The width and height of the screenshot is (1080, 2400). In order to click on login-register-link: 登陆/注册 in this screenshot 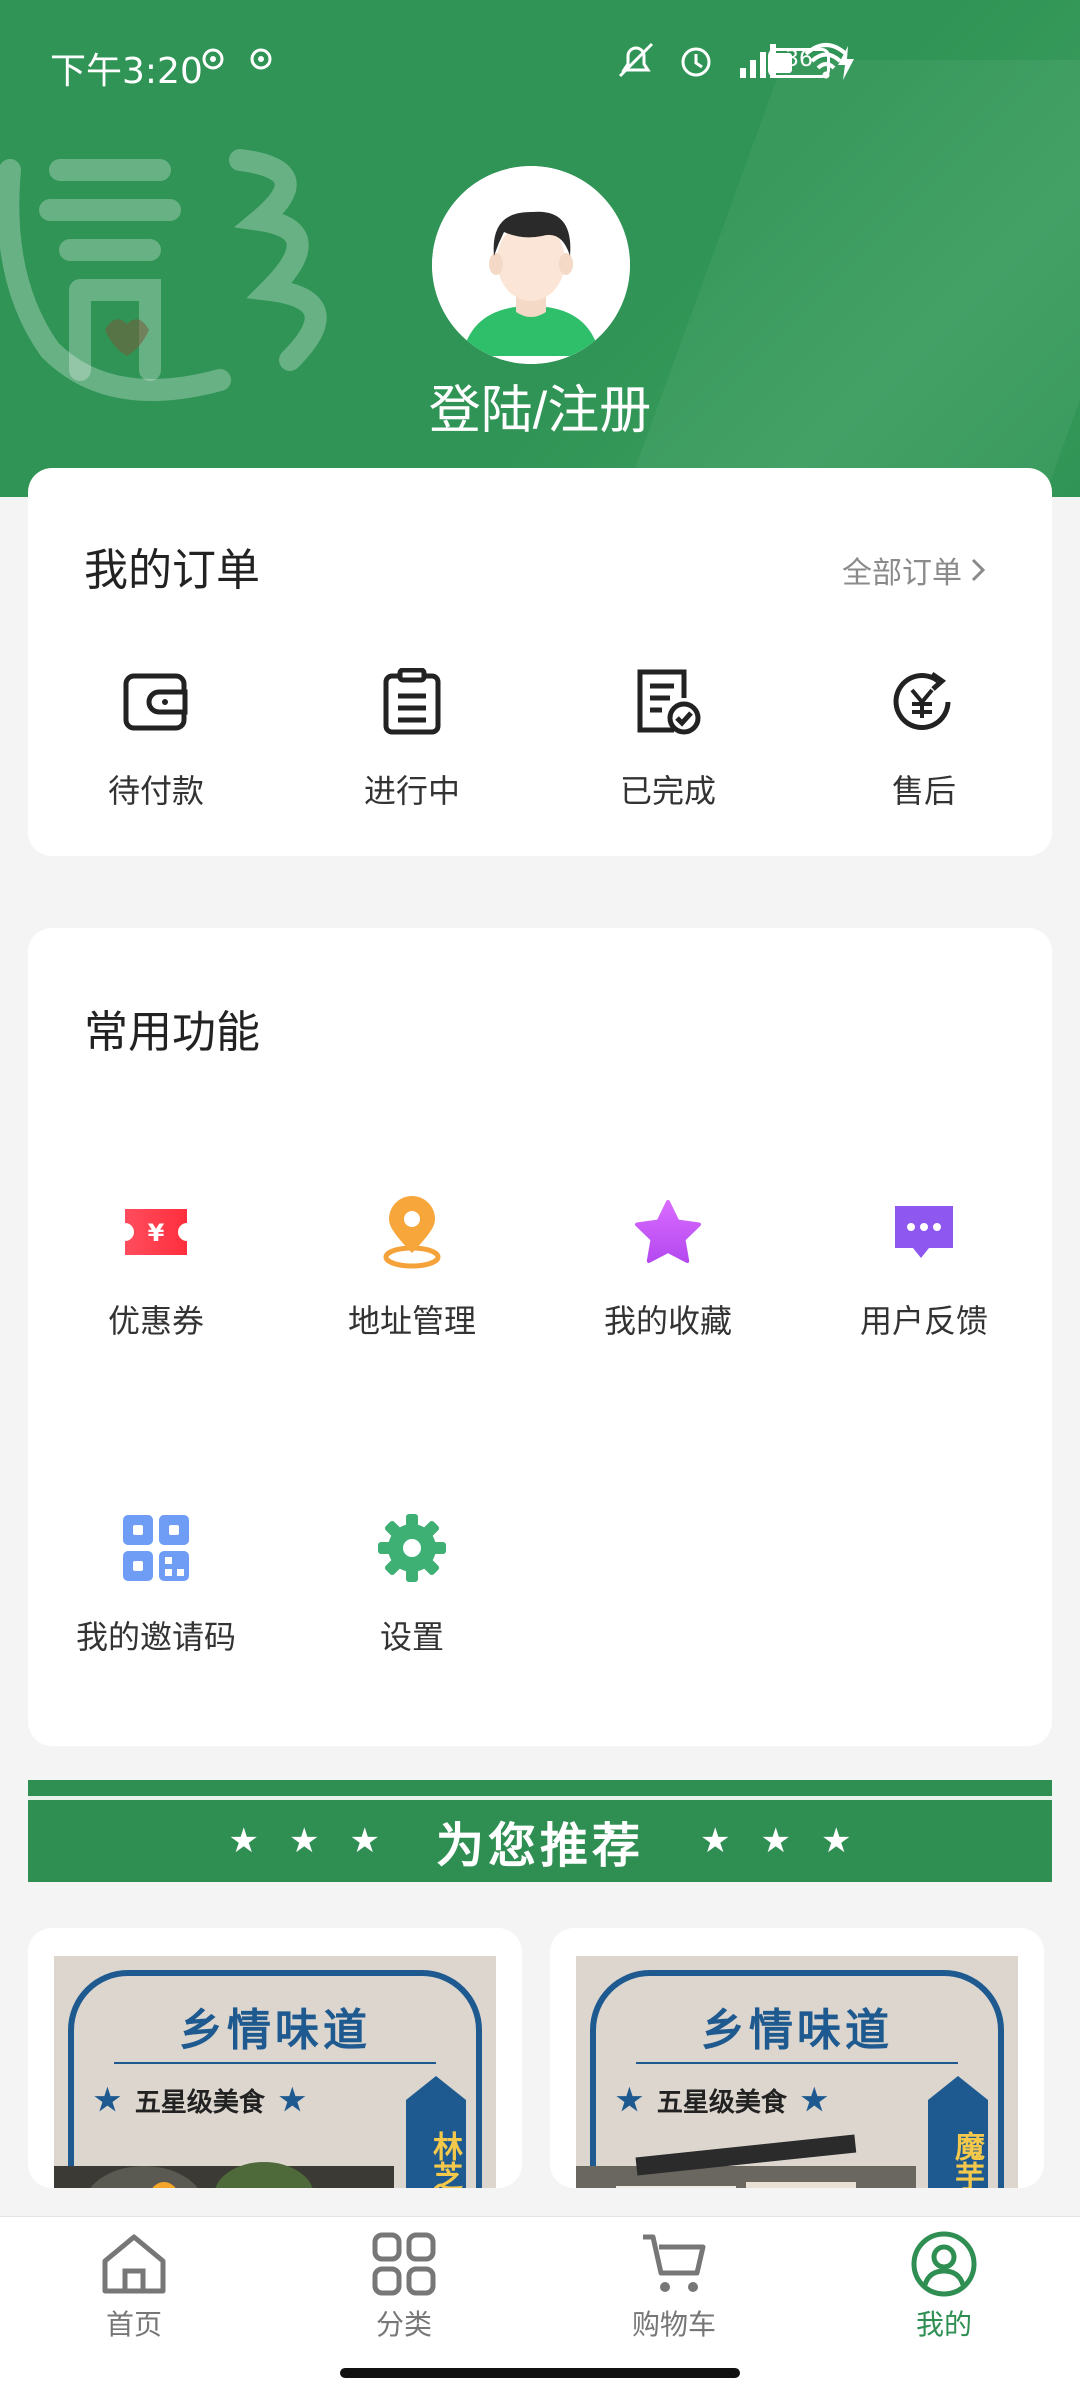, I will do `click(540, 405)`.